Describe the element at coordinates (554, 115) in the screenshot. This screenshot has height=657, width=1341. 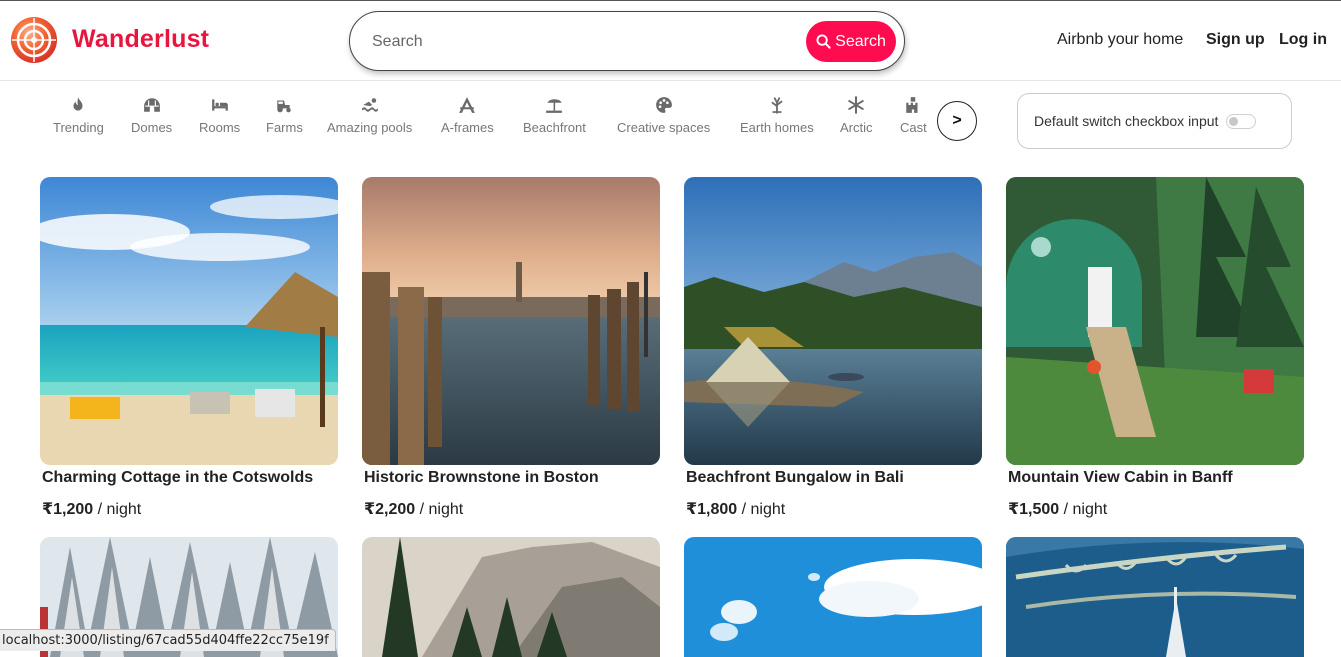
I see `filter-beachfront: Beachfront` at that location.